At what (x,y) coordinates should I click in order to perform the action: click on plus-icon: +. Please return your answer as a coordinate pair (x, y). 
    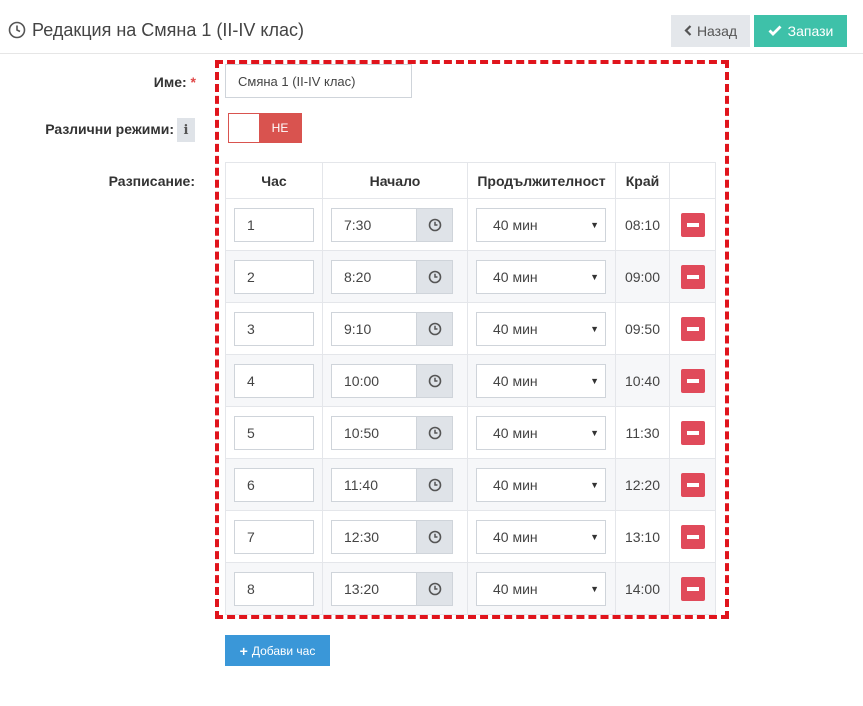
    Looking at the image, I should click on (243, 650).